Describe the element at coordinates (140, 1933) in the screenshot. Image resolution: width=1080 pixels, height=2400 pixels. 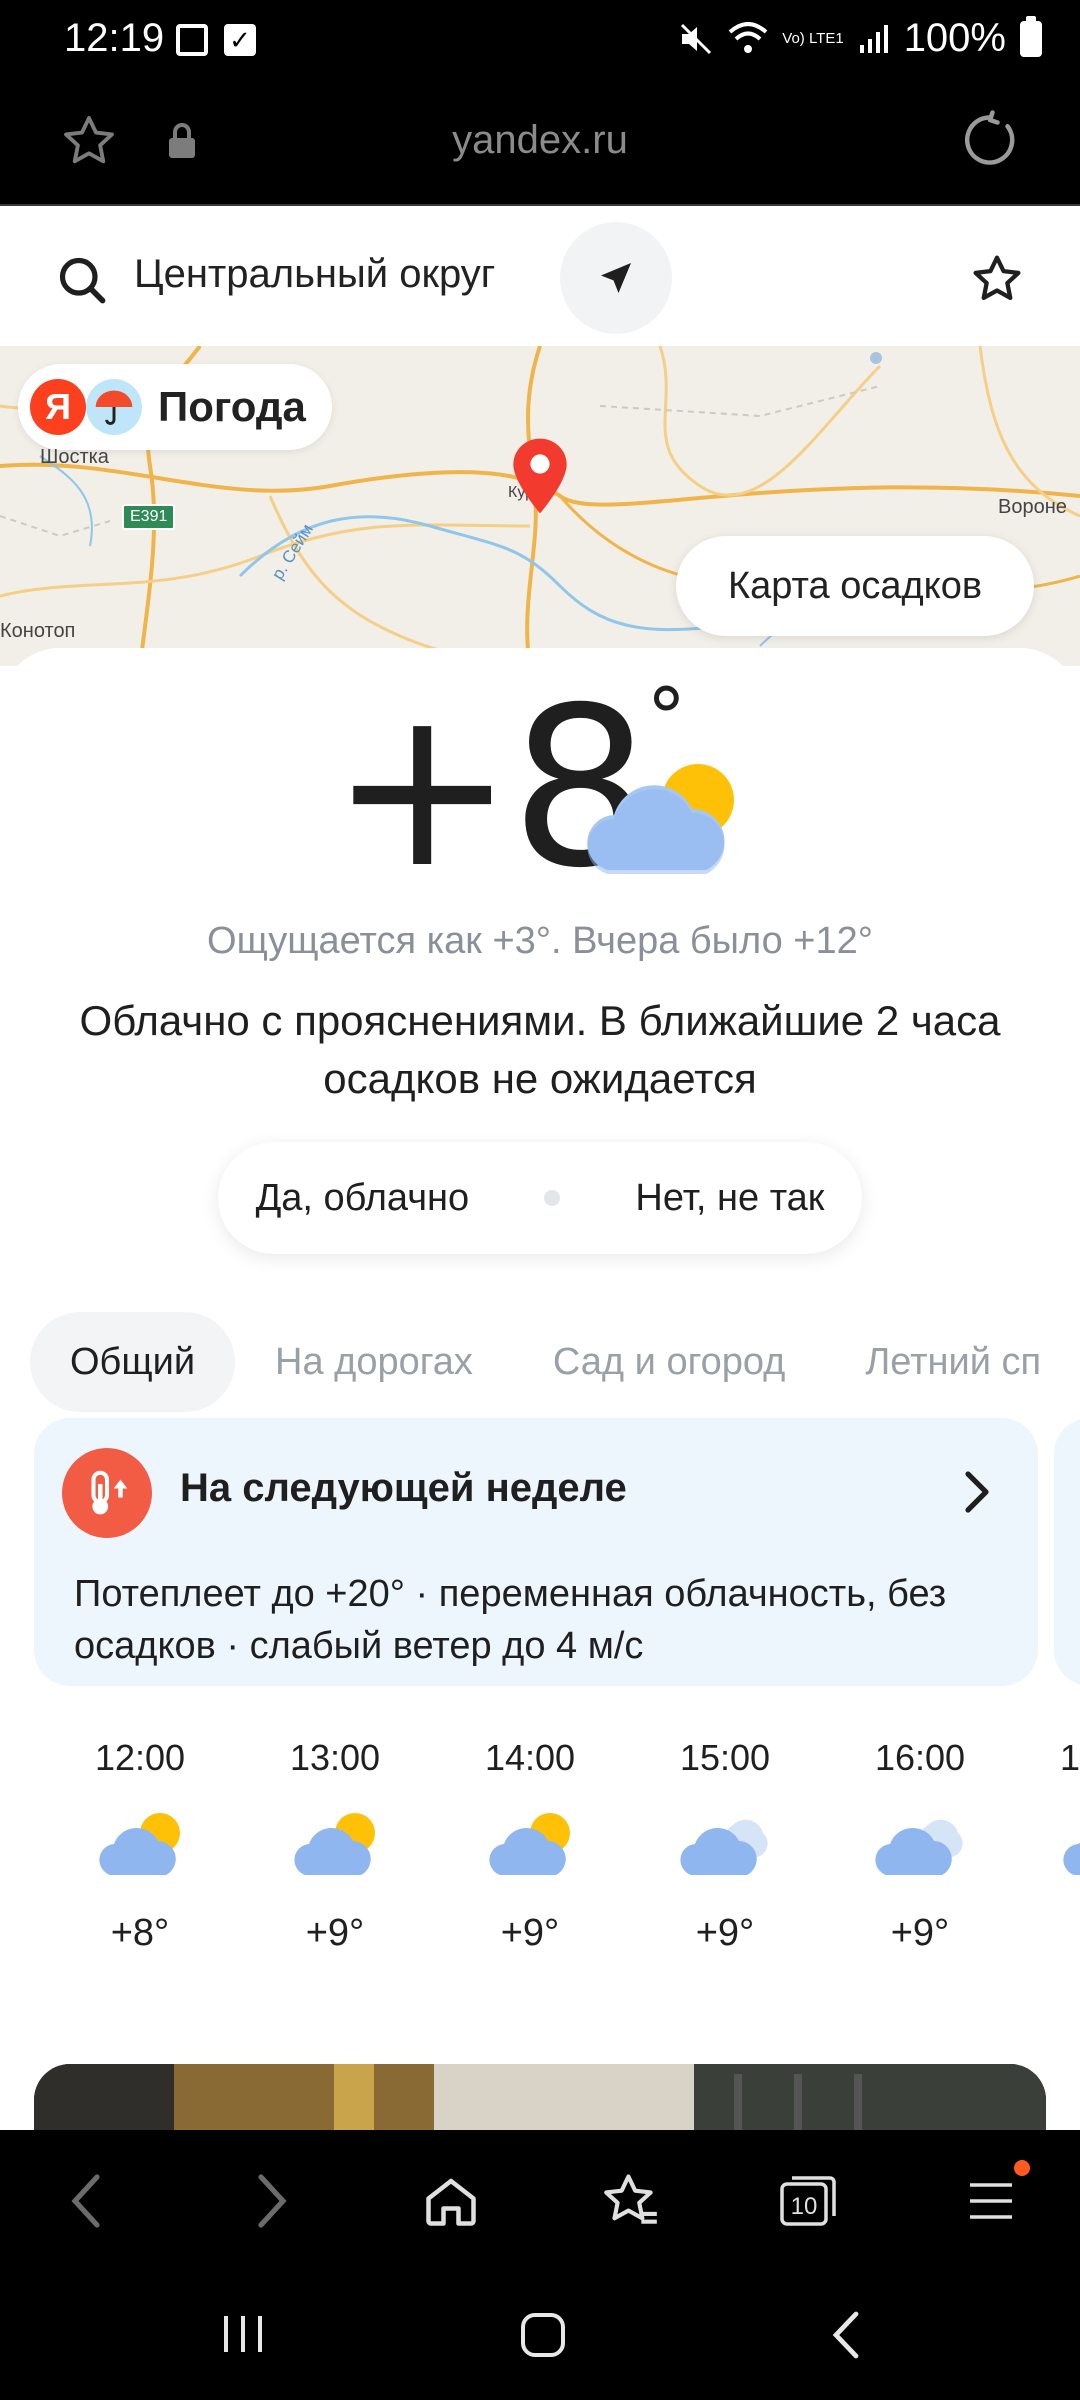
I see `hour-temp: +8°` at that location.